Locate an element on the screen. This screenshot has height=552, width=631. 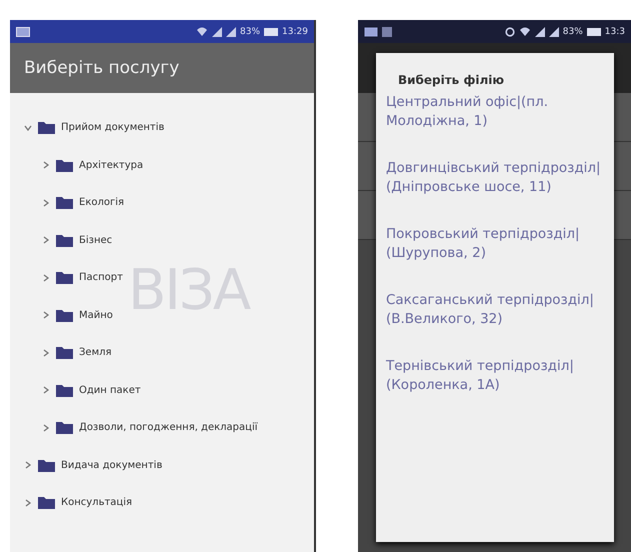
dialog-title: Виберіть філію is located at coordinates (451, 80).